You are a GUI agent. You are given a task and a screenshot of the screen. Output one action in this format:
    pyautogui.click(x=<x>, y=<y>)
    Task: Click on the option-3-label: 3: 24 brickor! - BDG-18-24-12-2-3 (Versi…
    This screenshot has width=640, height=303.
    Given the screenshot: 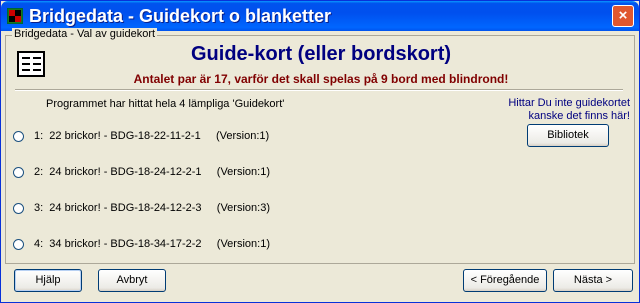 What is the action you would take?
    pyautogui.click(x=152, y=208)
    